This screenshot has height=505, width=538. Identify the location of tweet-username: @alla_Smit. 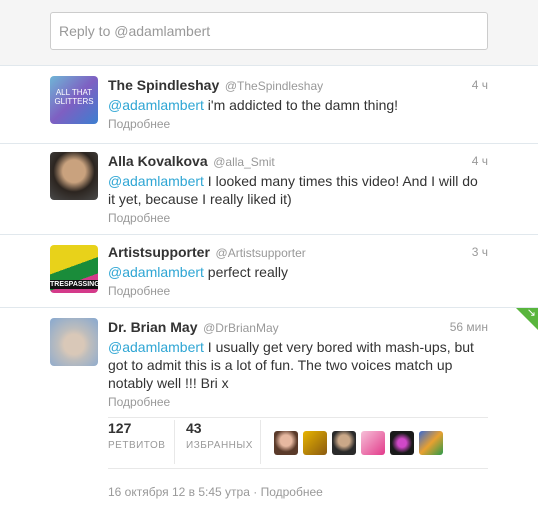
(244, 162).